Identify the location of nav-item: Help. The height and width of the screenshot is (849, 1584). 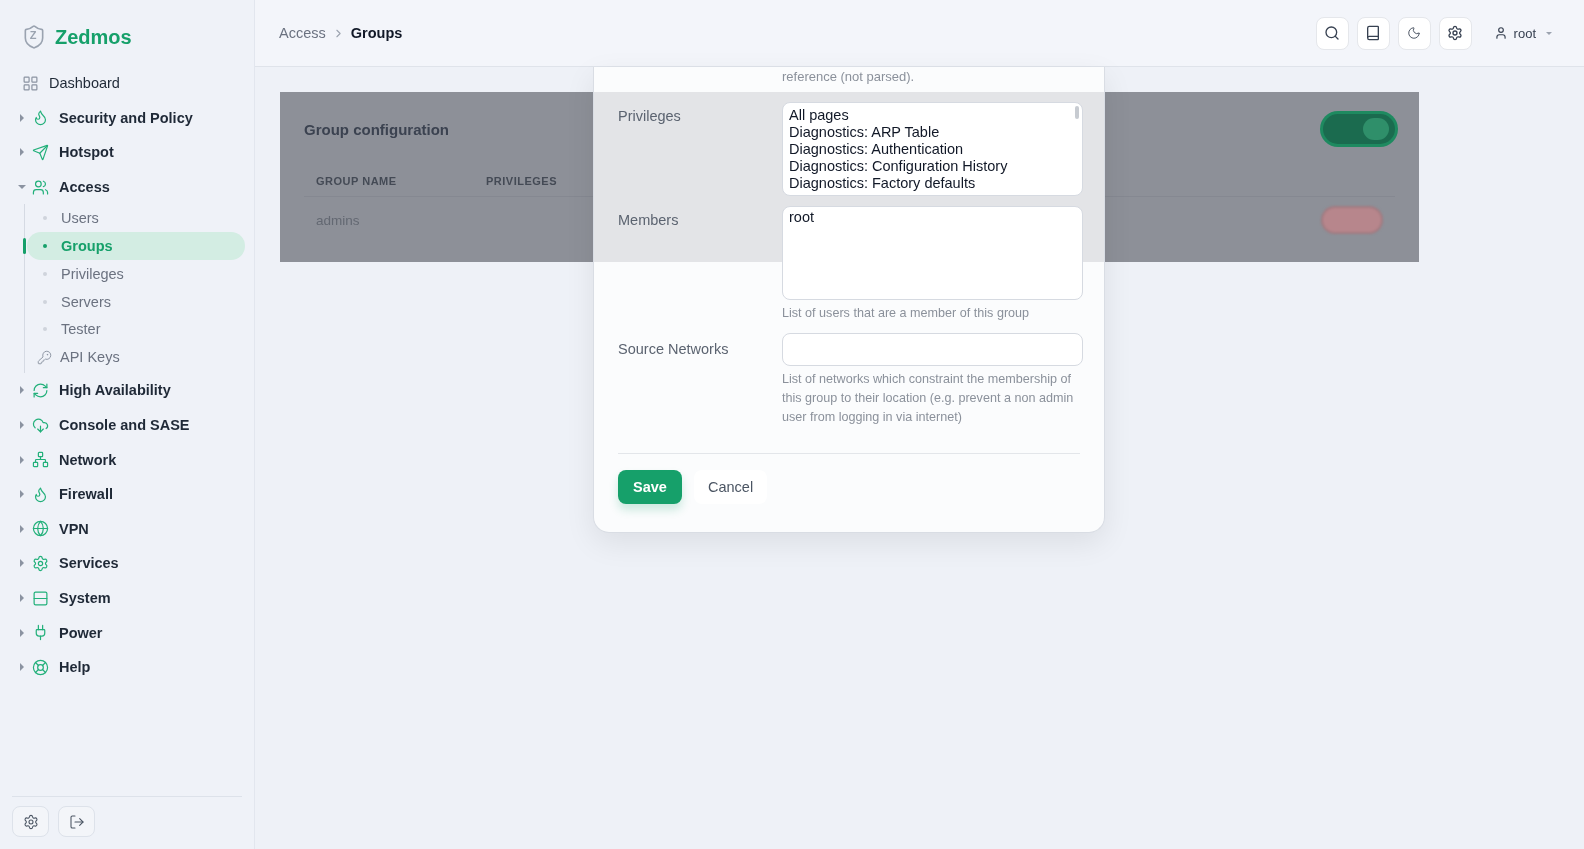
(127, 667).